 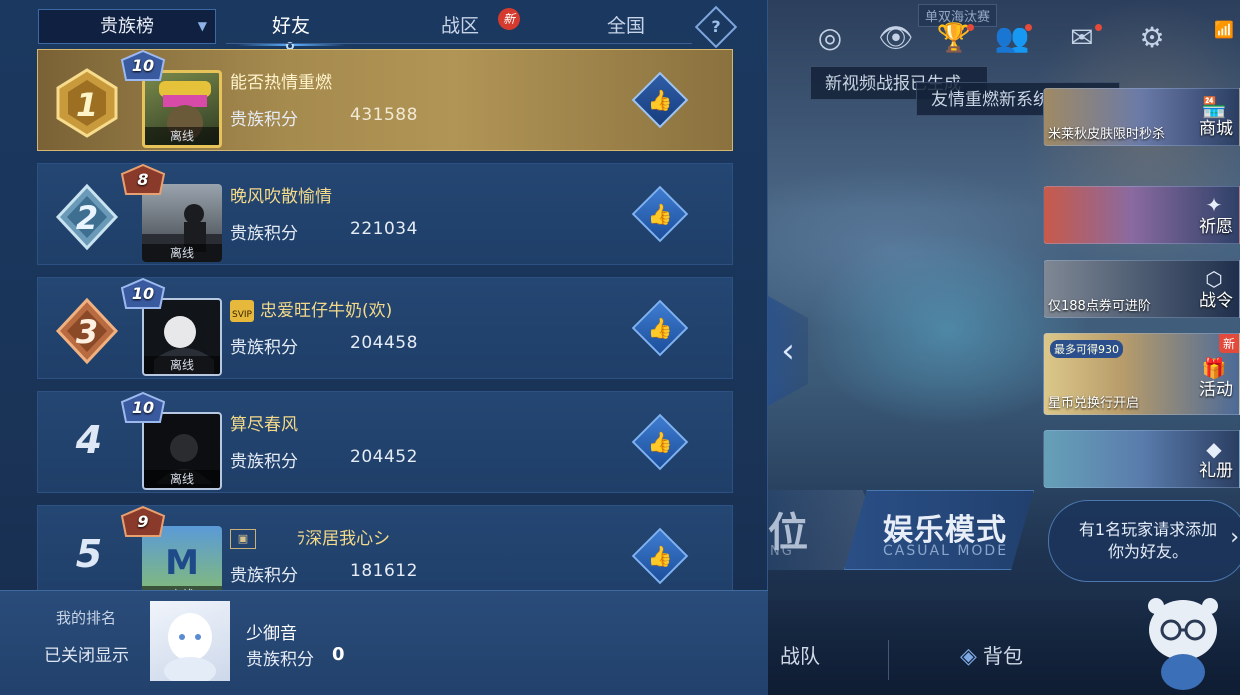 I want to click on bag-button: ◈ 背包, so click(x=991, y=654).